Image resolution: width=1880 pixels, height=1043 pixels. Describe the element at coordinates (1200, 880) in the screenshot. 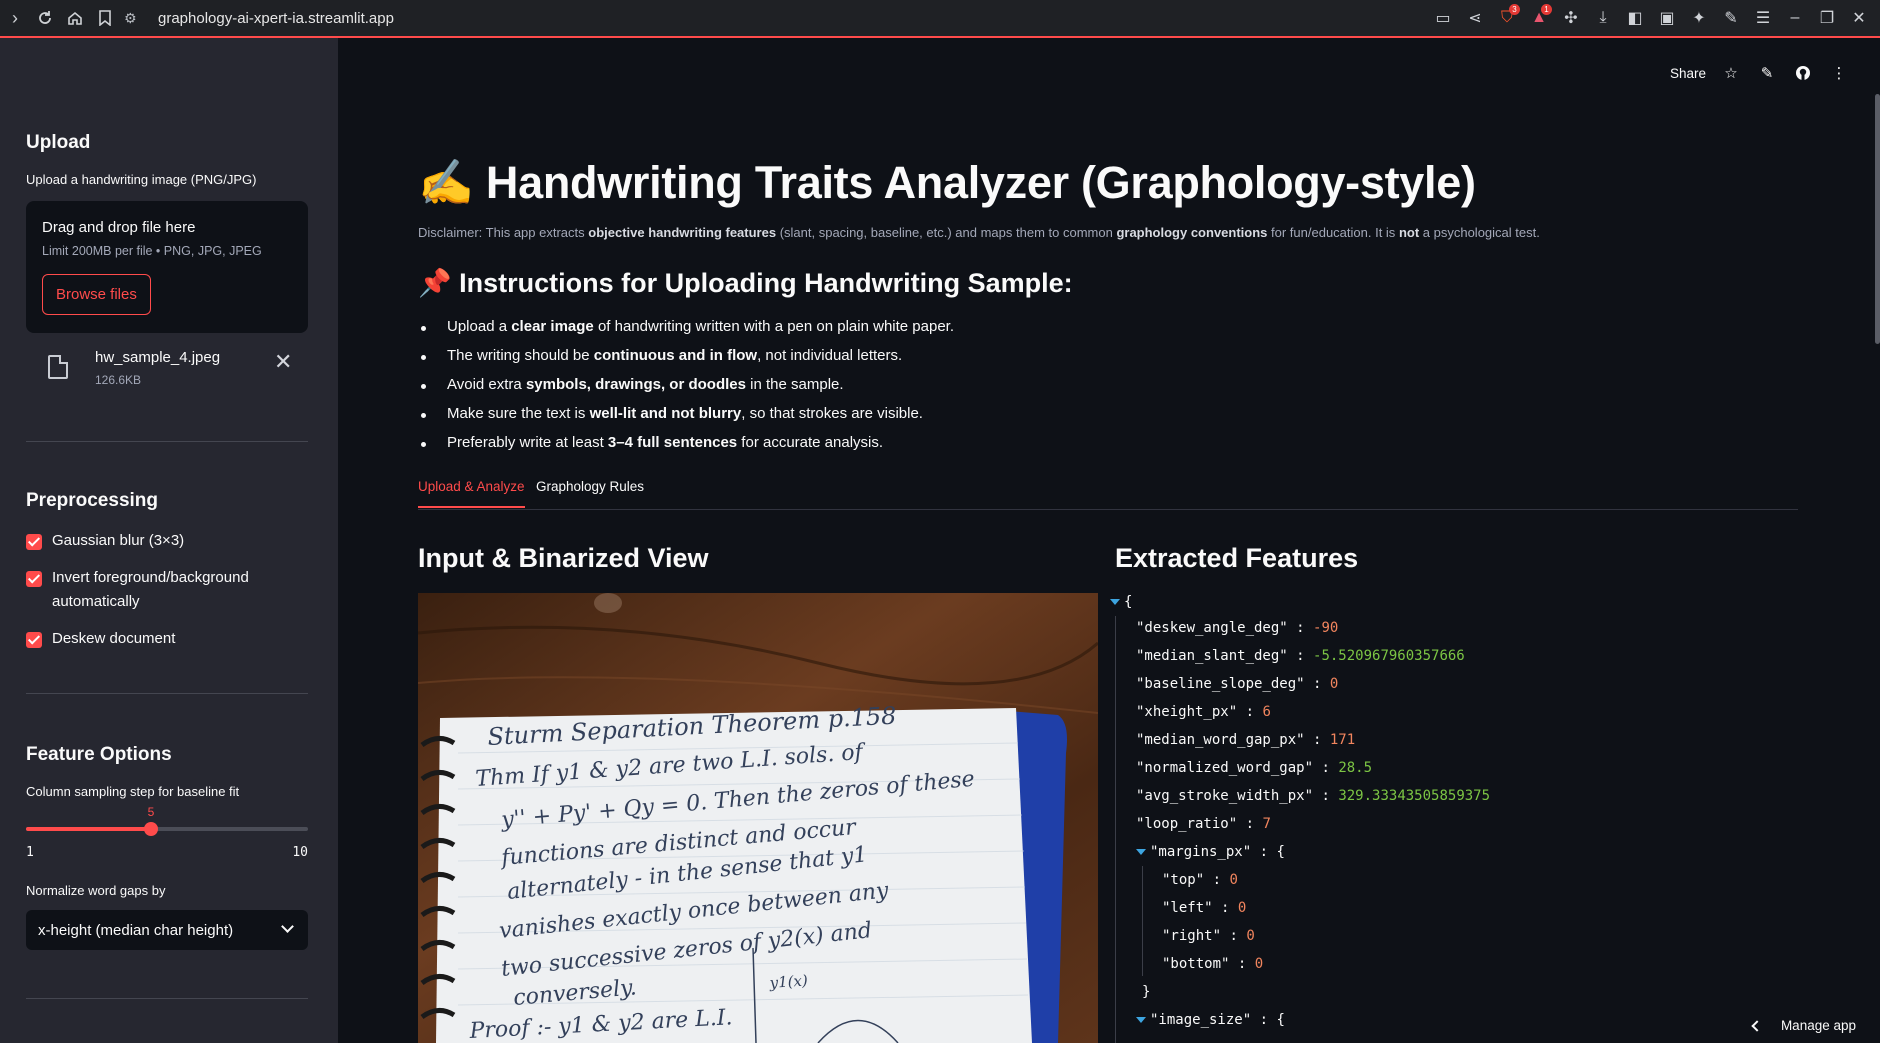

I see `json-row: "top" : 0` at that location.